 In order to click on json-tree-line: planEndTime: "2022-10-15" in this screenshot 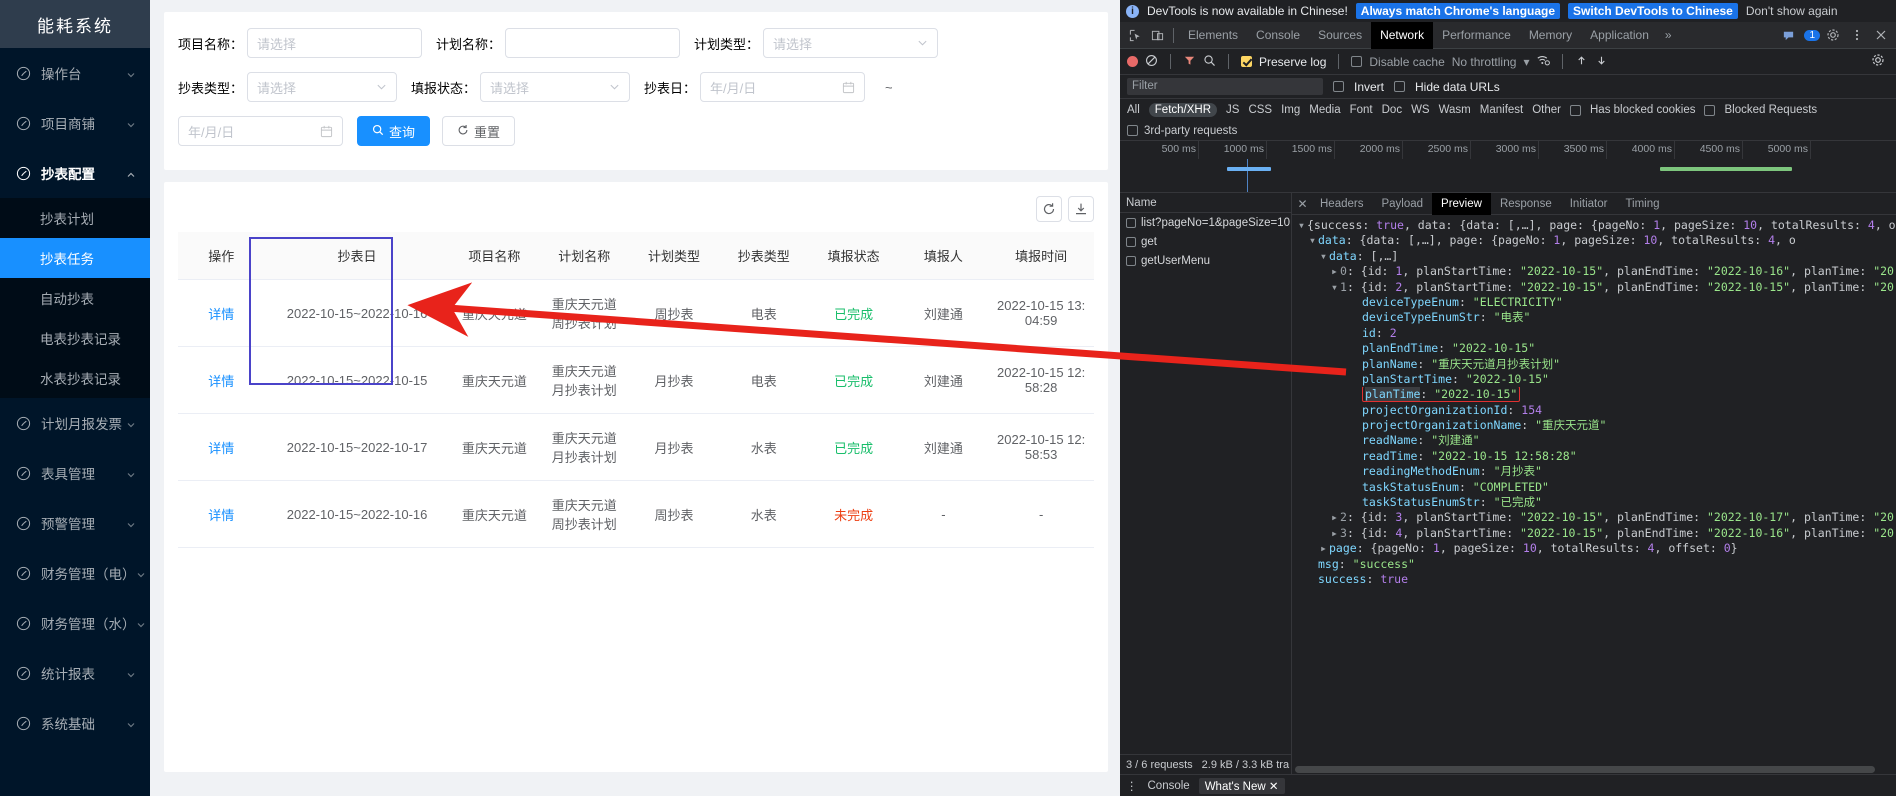, I will do `click(1595, 348)`.